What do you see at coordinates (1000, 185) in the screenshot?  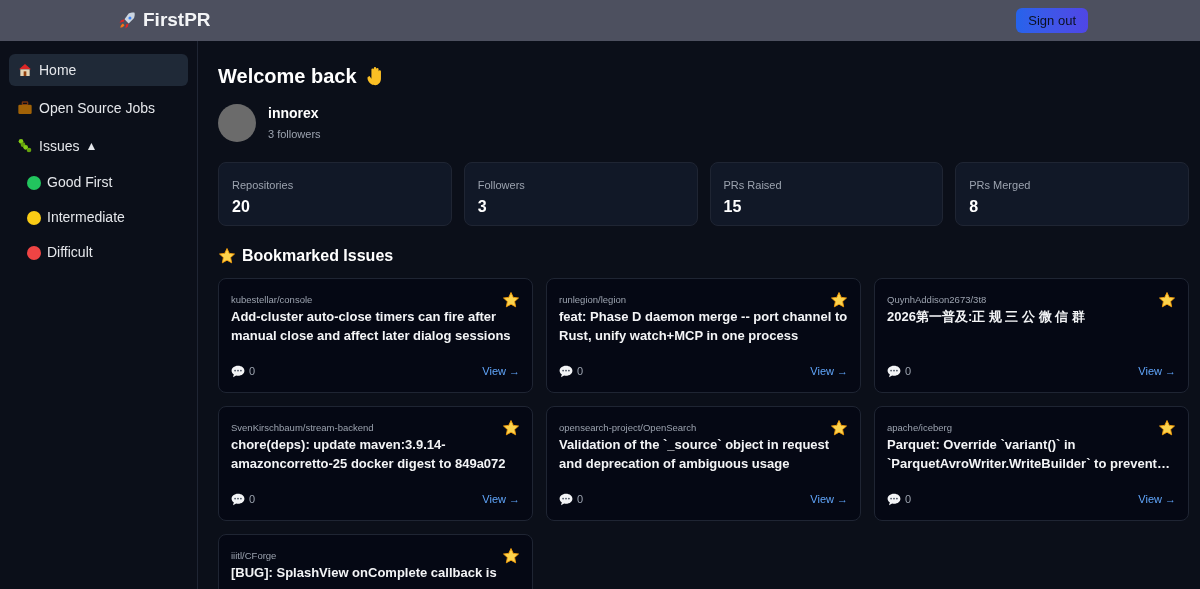 I see `stat-label: PRs Merged` at bounding box center [1000, 185].